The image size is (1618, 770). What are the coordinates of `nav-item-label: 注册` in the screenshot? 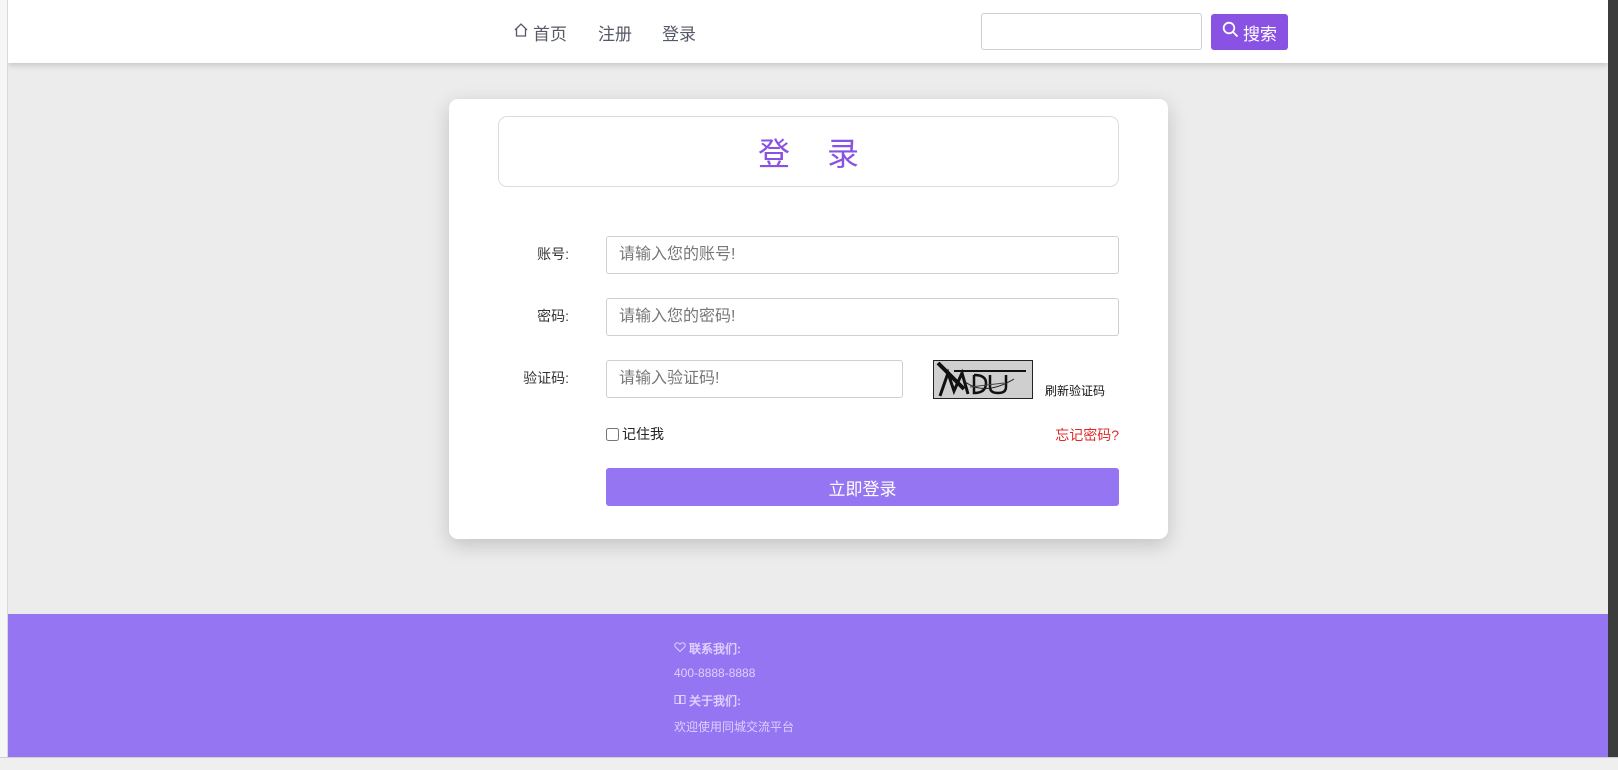 It's located at (615, 34).